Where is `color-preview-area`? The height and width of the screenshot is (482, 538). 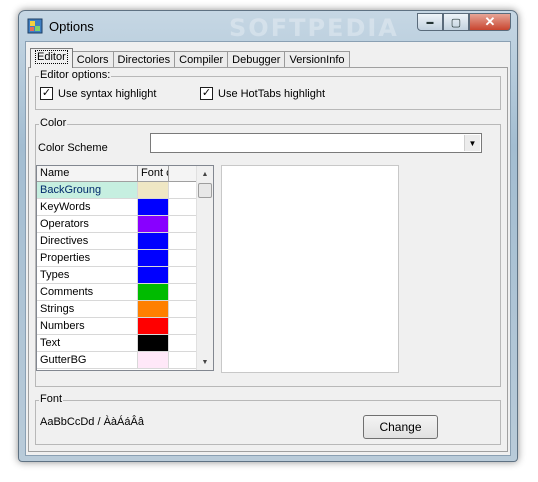
color-preview-area is located at coordinates (310, 269).